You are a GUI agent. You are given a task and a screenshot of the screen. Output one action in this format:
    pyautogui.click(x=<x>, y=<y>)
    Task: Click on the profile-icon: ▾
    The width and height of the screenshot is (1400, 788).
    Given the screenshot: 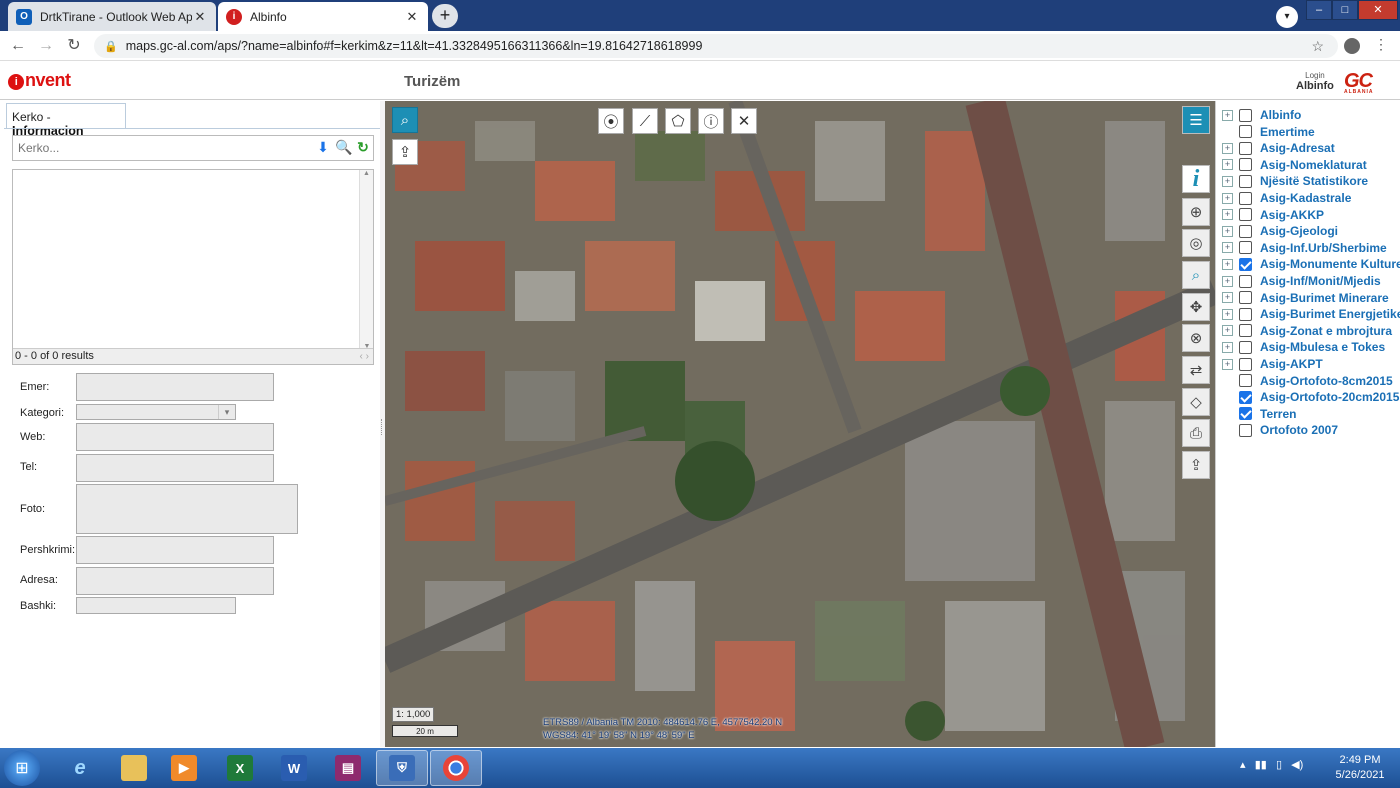 What is the action you would take?
    pyautogui.click(x=1287, y=17)
    